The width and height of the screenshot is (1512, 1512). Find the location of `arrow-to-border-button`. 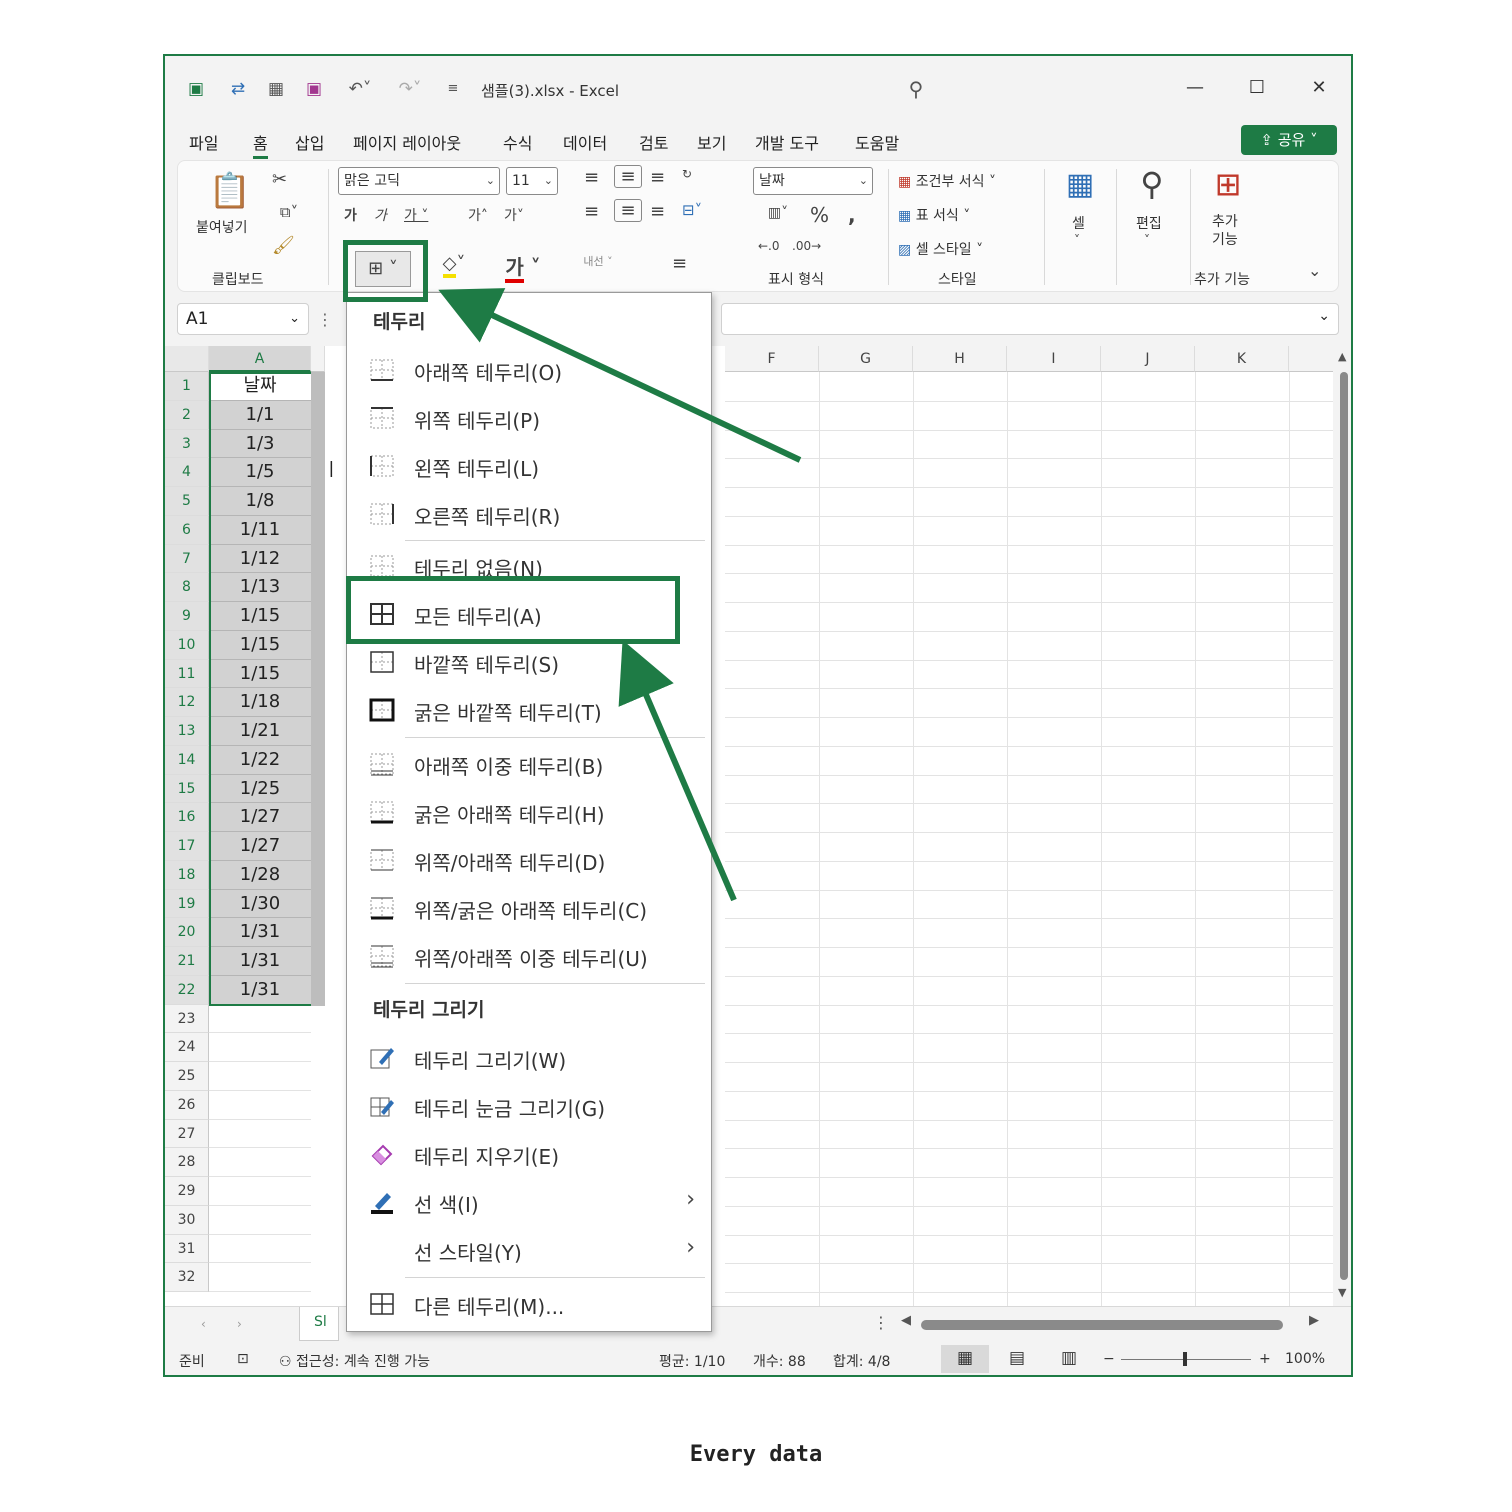

arrow-to-border-button is located at coordinates (620, 375).